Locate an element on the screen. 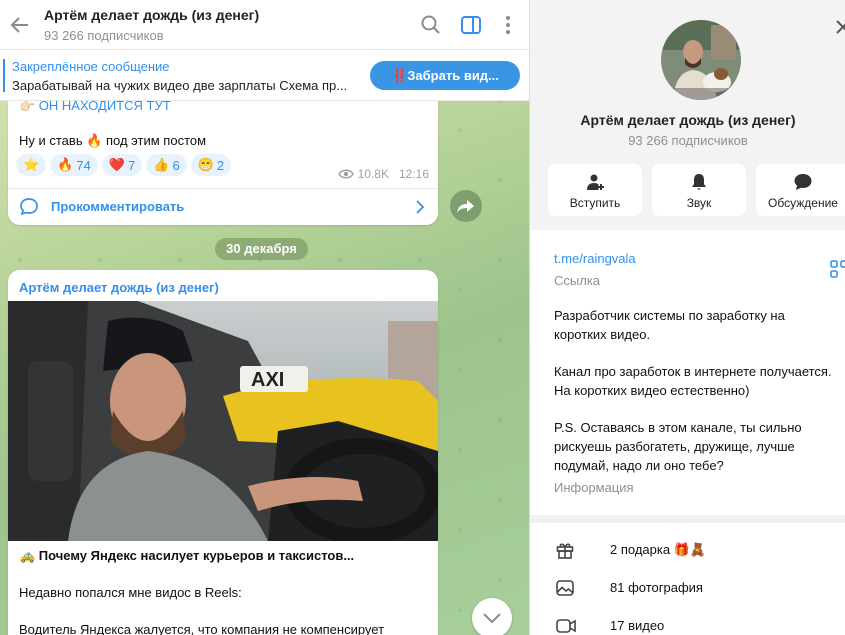  avatar is located at coordinates (701, 60).